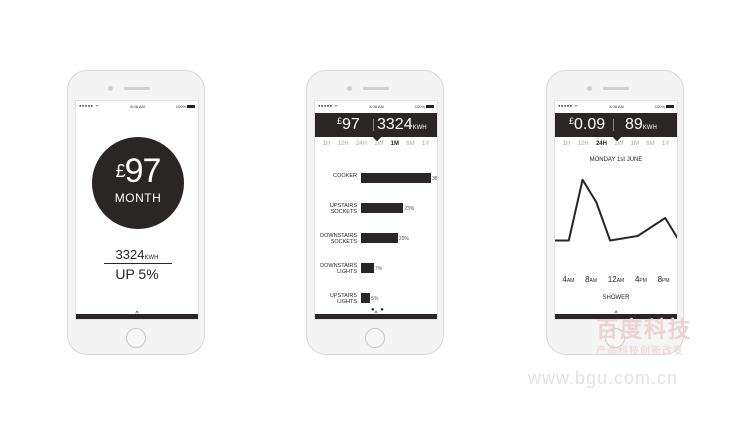  Describe the element at coordinates (137, 274) in the screenshot. I see `change-indicator: UP 5%` at that location.